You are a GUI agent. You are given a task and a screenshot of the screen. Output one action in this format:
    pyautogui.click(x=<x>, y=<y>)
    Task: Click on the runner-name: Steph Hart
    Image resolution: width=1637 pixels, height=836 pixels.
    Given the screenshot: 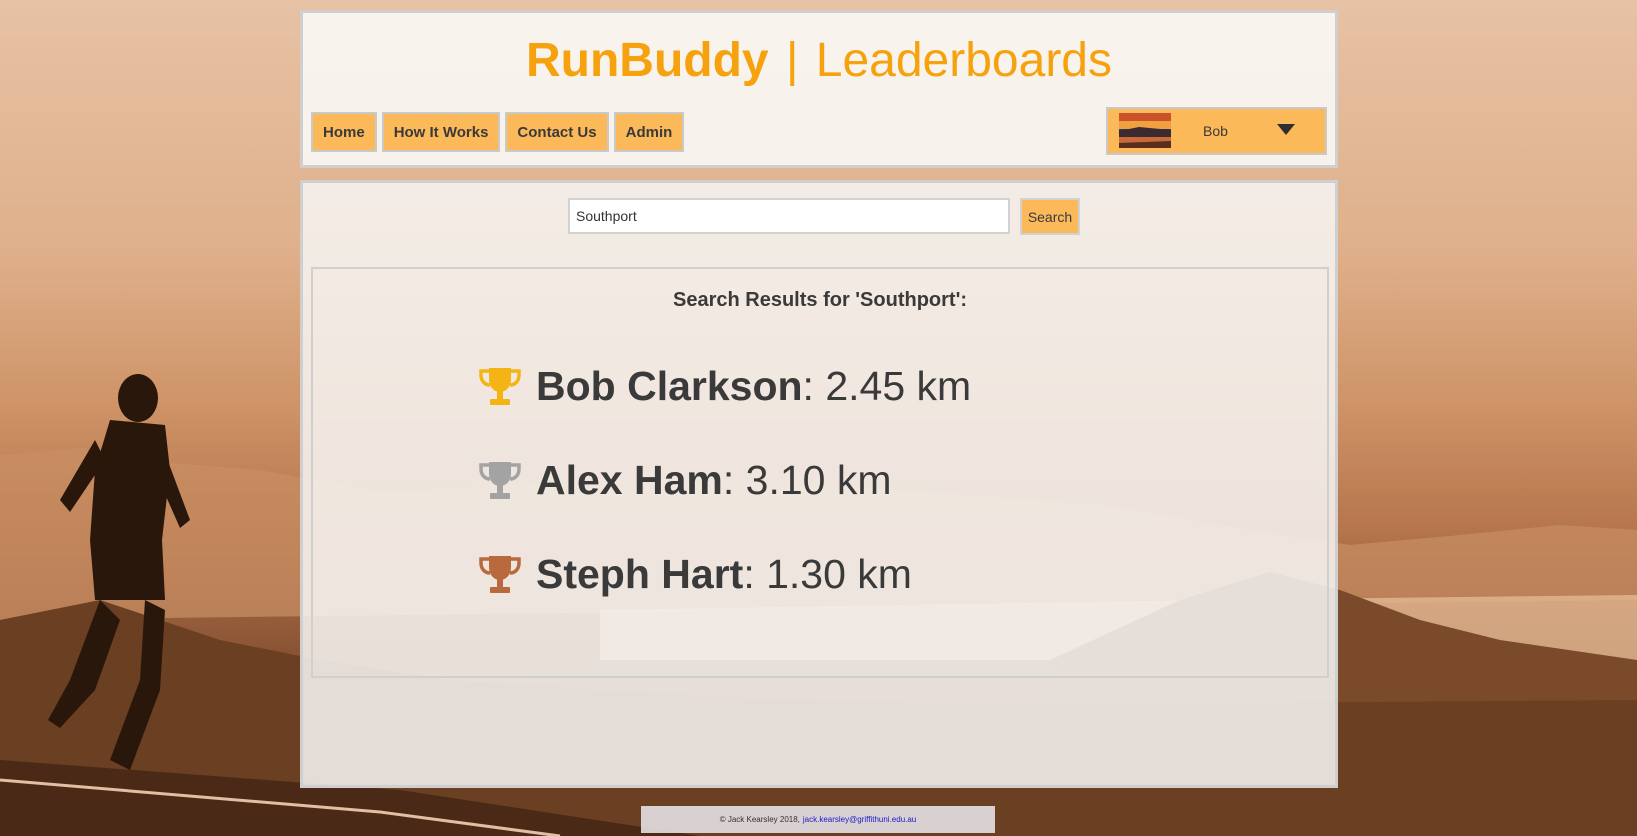 What is the action you would take?
    pyautogui.click(x=640, y=574)
    